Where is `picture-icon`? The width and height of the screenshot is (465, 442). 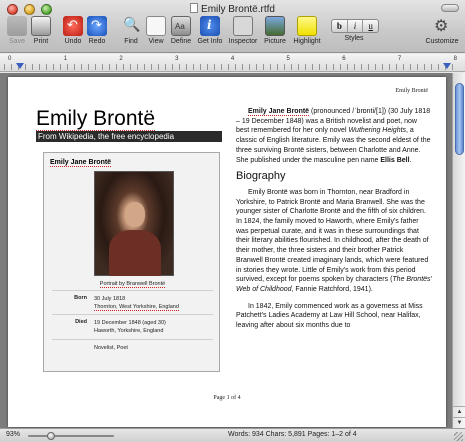 picture-icon is located at coordinates (275, 26).